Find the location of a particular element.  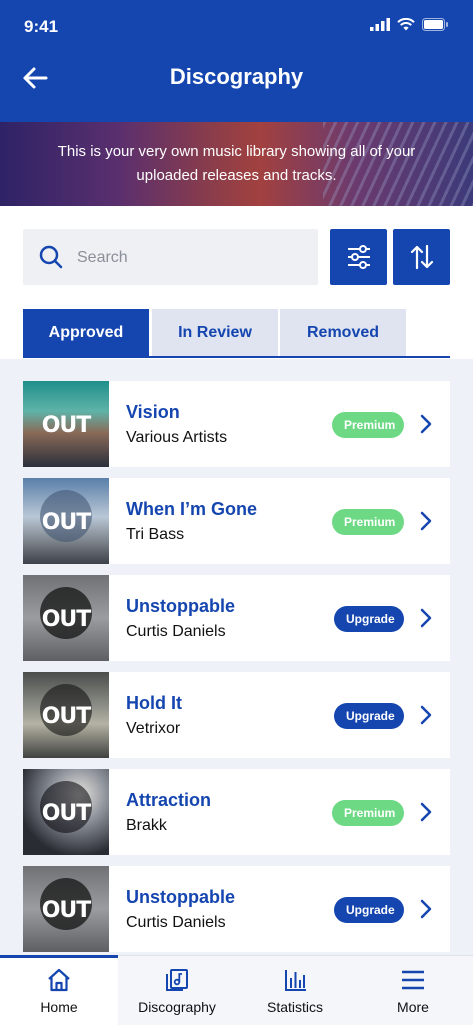

release-artist: Vetrixor is located at coordinates (153, 728).